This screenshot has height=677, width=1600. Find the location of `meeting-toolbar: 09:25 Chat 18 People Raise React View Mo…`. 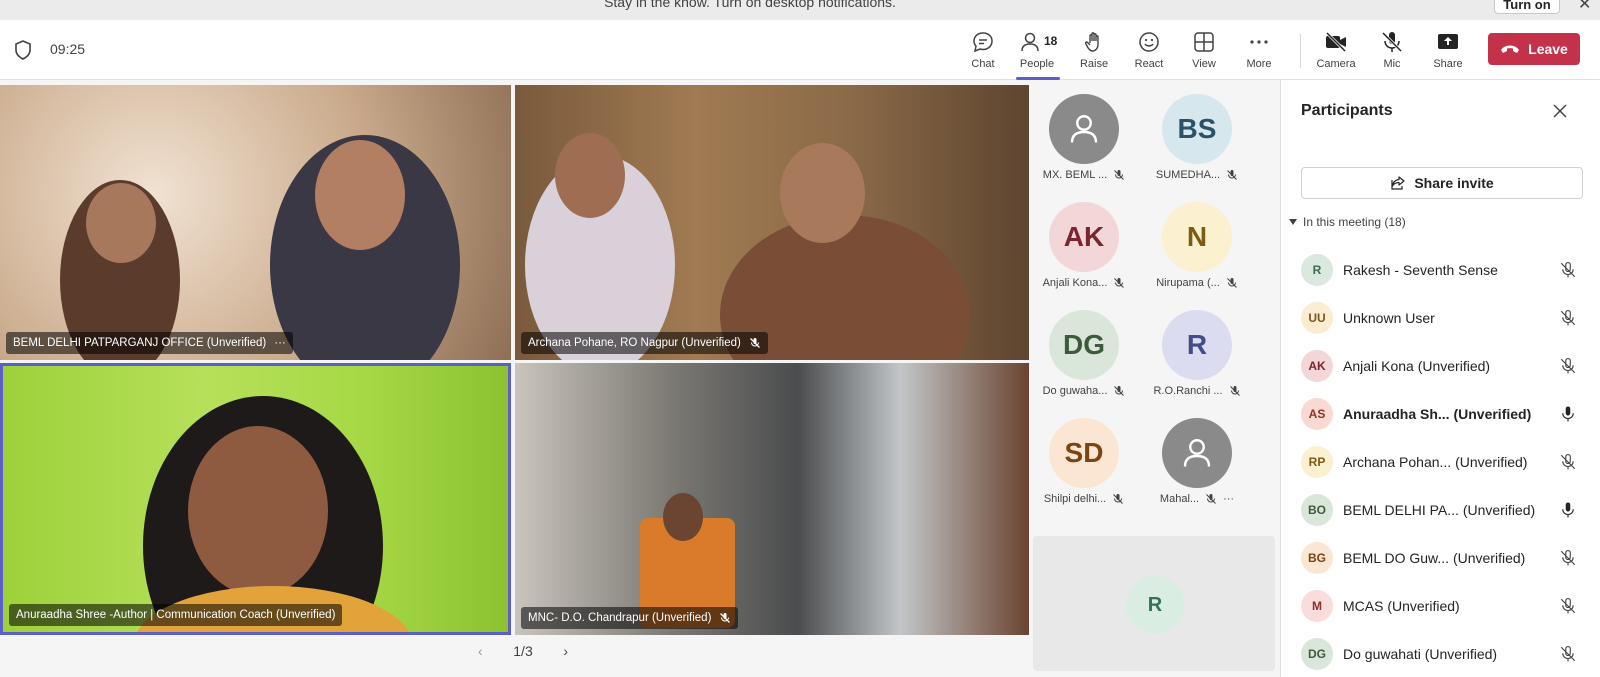

meeting-toolbar: 09:25 Chat 18 People Raise React View Mo… is located at coordinates (800, 50).